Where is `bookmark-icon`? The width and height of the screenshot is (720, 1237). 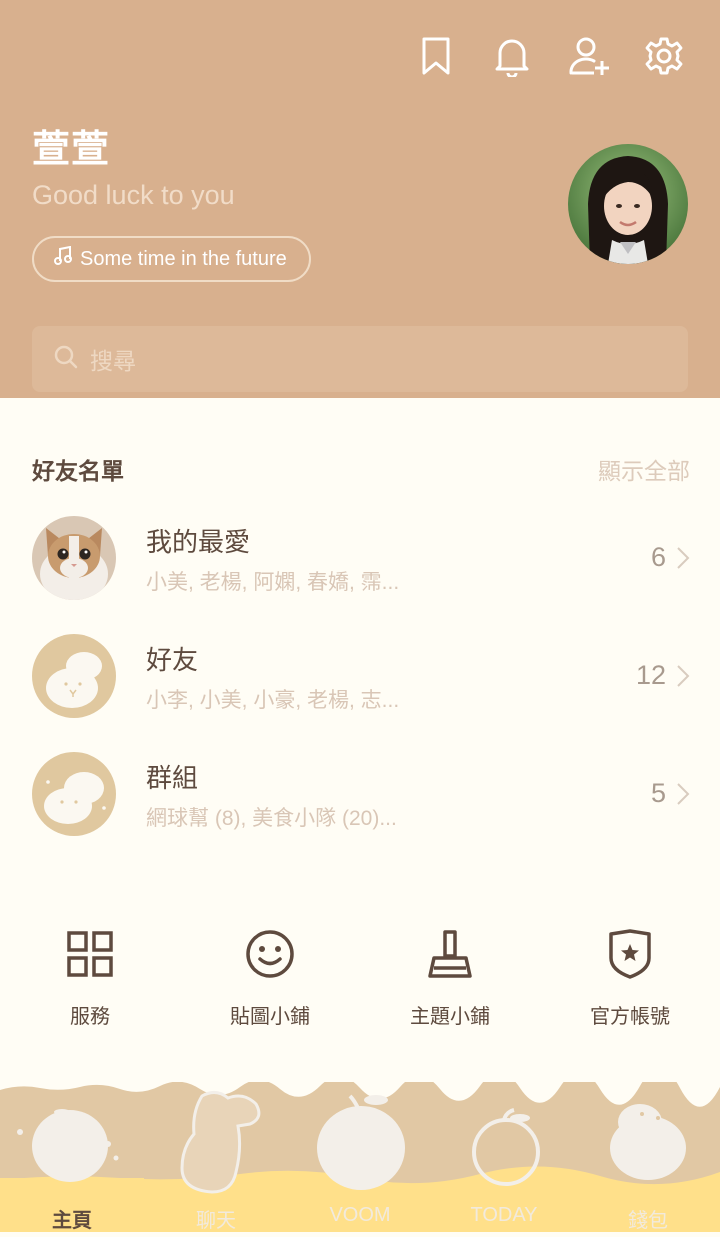
bookmark-icon is located at coordinates (436, 56).